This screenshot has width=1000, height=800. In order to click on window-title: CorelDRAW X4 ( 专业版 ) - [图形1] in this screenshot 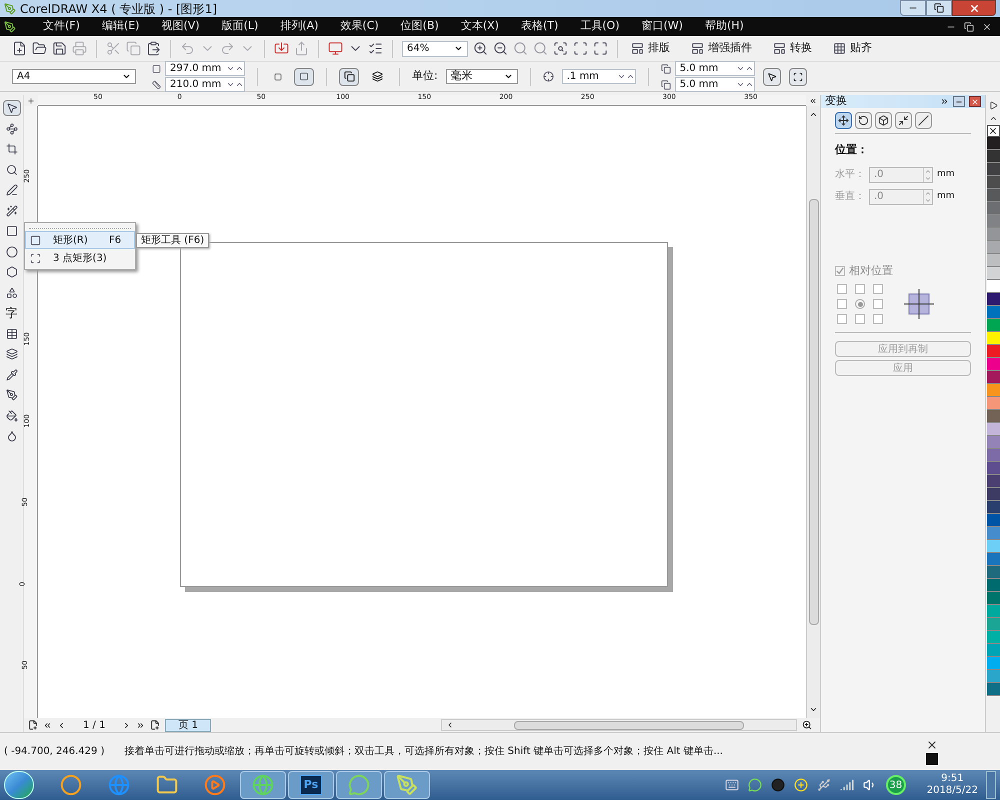, I will do `click(119, 9)`.